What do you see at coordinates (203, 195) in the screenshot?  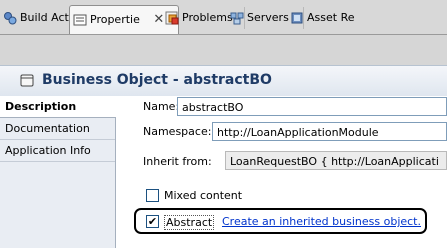 I see `mixed-content-label: Mixed content` at bounding box center [203, 195].